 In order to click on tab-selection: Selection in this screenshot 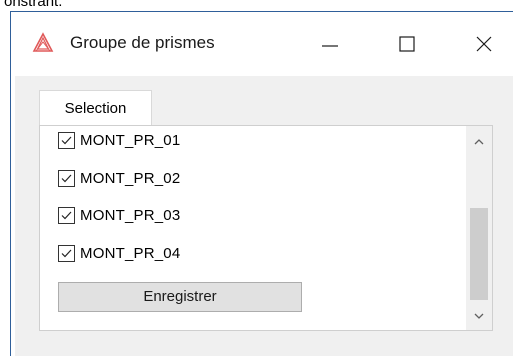, I will do `click(95, 107)`.